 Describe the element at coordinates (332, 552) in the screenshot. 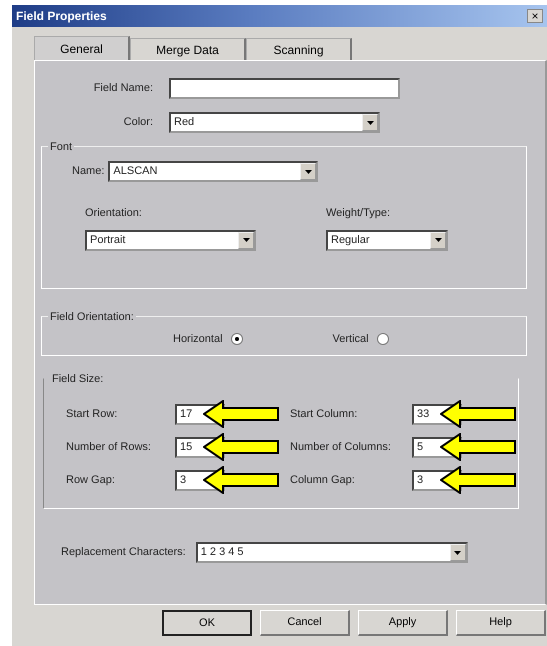

I see `dropdown: 1 2 3 4 5` at that location.